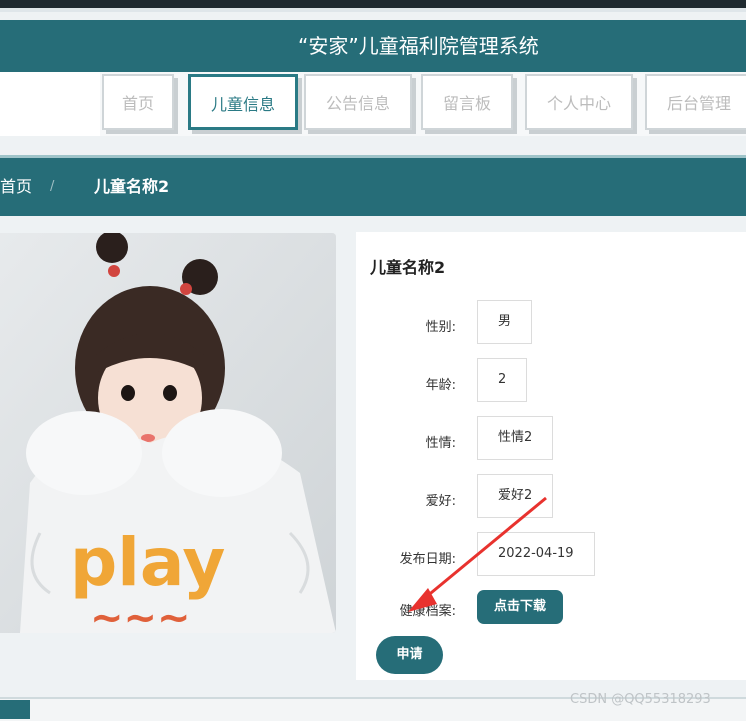  What do you see at coordinates (695, 102) in the screenshot?
I see `nav-admin: 后台管理` at bounding box center [695, 102].